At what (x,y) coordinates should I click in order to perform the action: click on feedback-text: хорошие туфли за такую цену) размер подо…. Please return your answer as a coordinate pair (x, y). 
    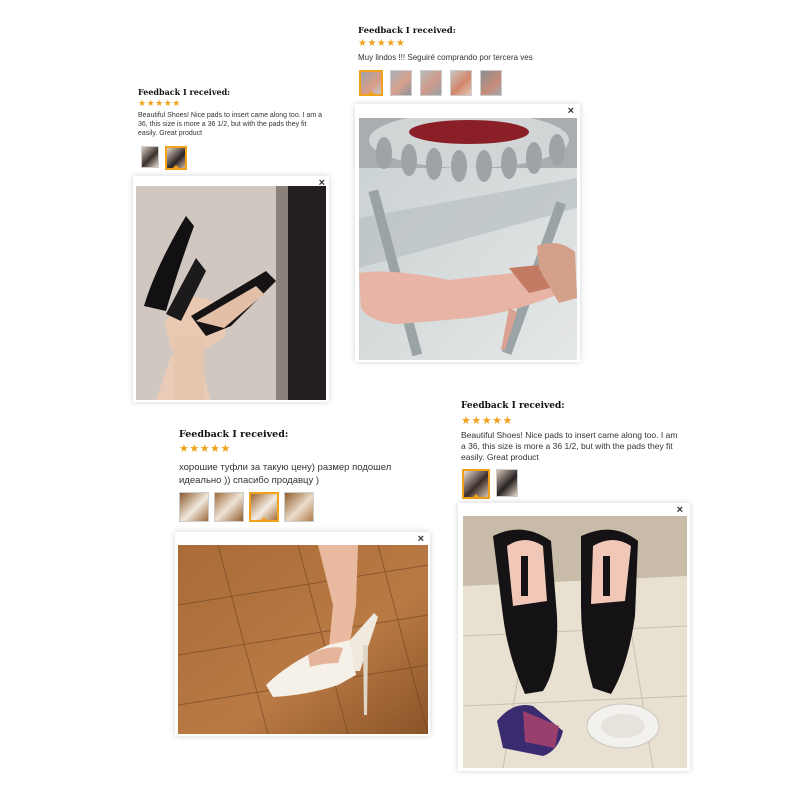
    Looking at the image, I should click on (285, 474).